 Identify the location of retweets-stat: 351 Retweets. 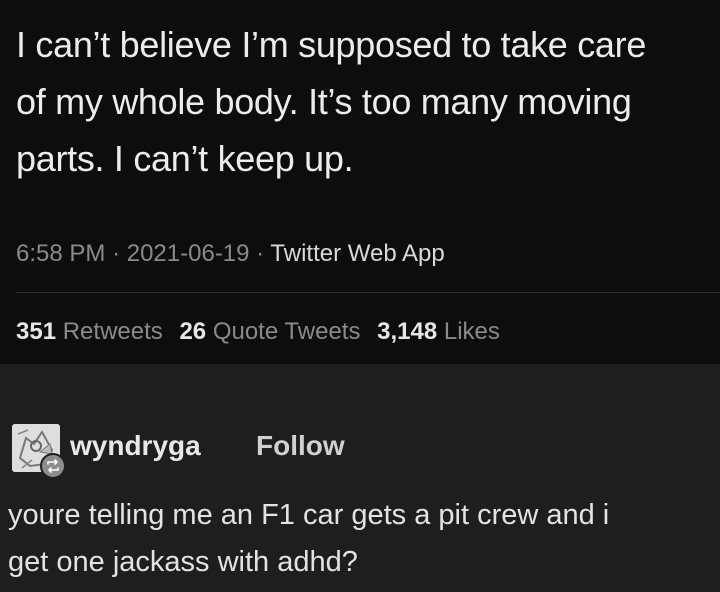
(89, 331).